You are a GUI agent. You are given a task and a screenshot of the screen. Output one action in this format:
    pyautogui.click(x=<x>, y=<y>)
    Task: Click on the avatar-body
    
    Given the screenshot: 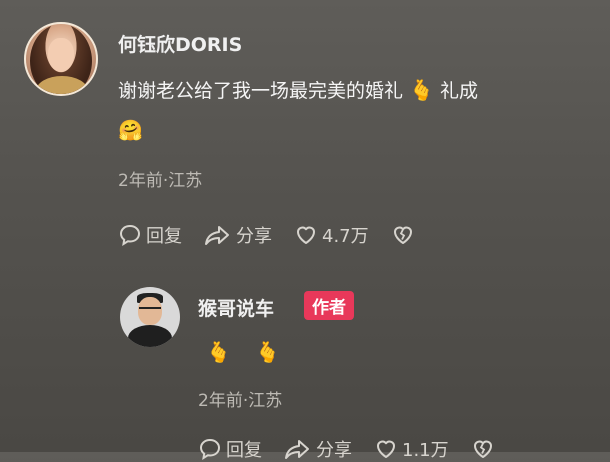 What is the action you would take?
    pyautogui.click(x=150, y=336)
    